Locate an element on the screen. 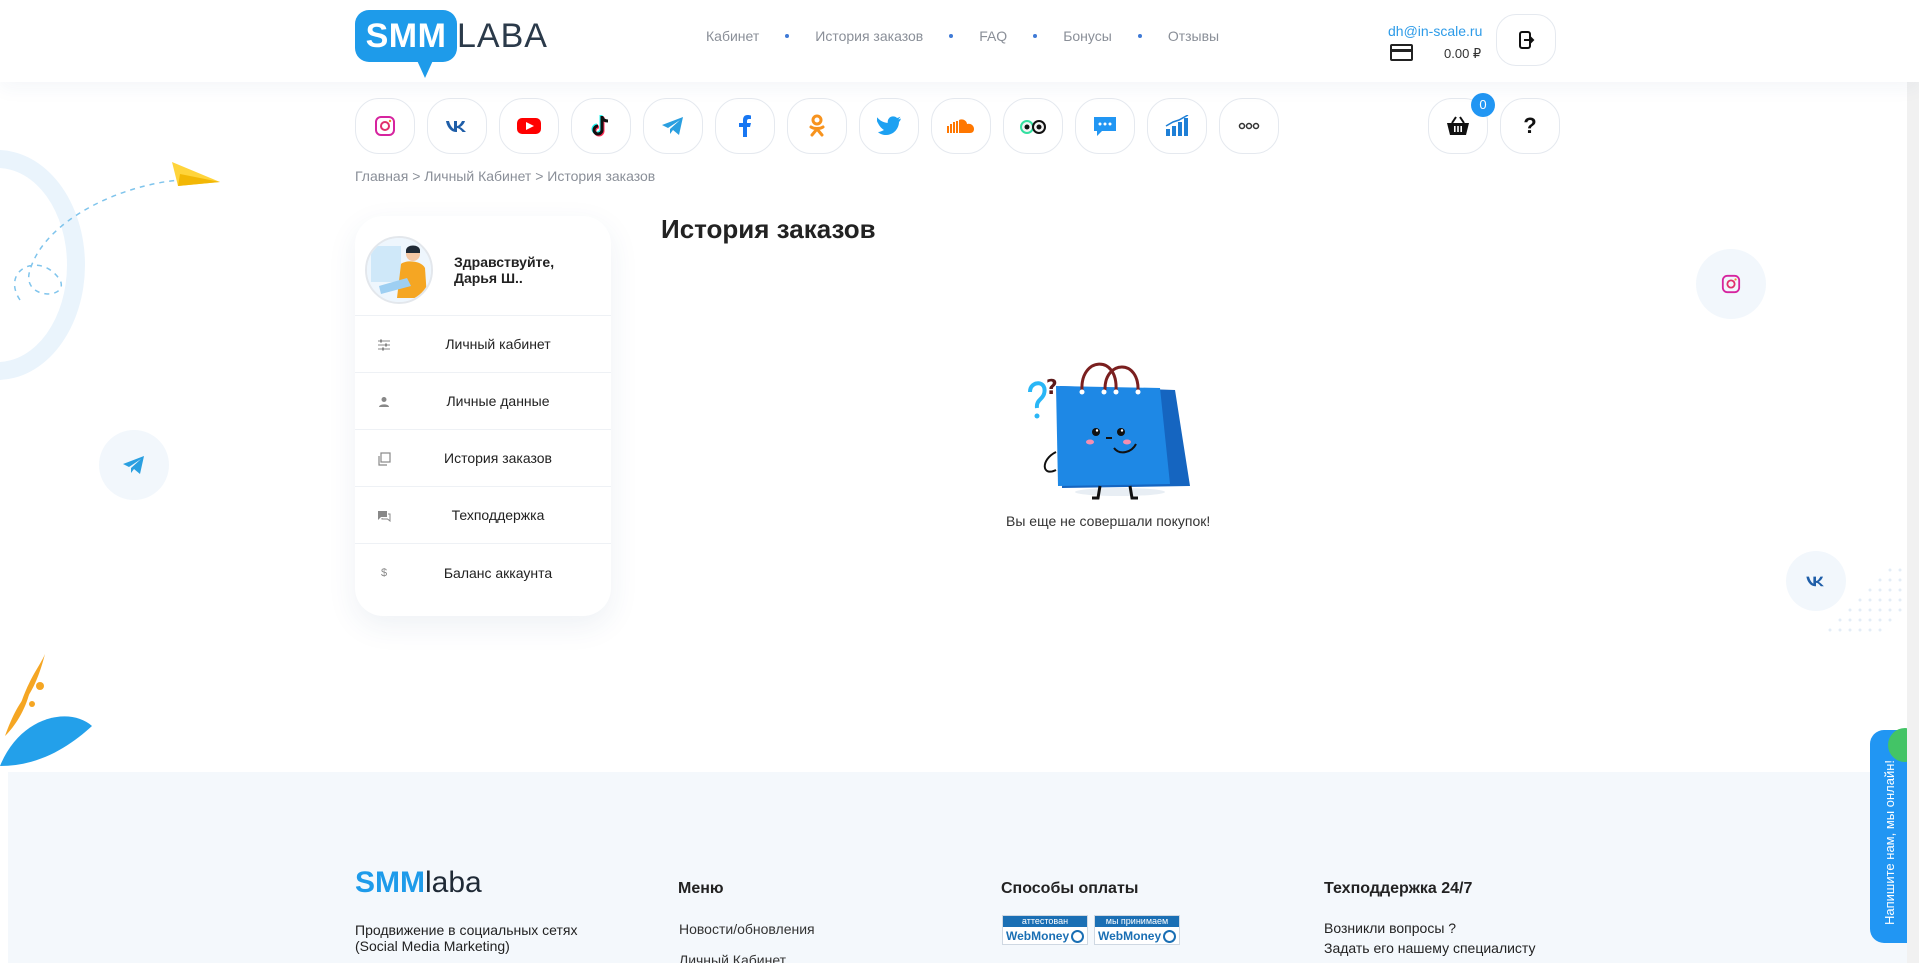 This screenshot has width=1919, height=963. page-scrollbar is located at coordinates (1913, 481).